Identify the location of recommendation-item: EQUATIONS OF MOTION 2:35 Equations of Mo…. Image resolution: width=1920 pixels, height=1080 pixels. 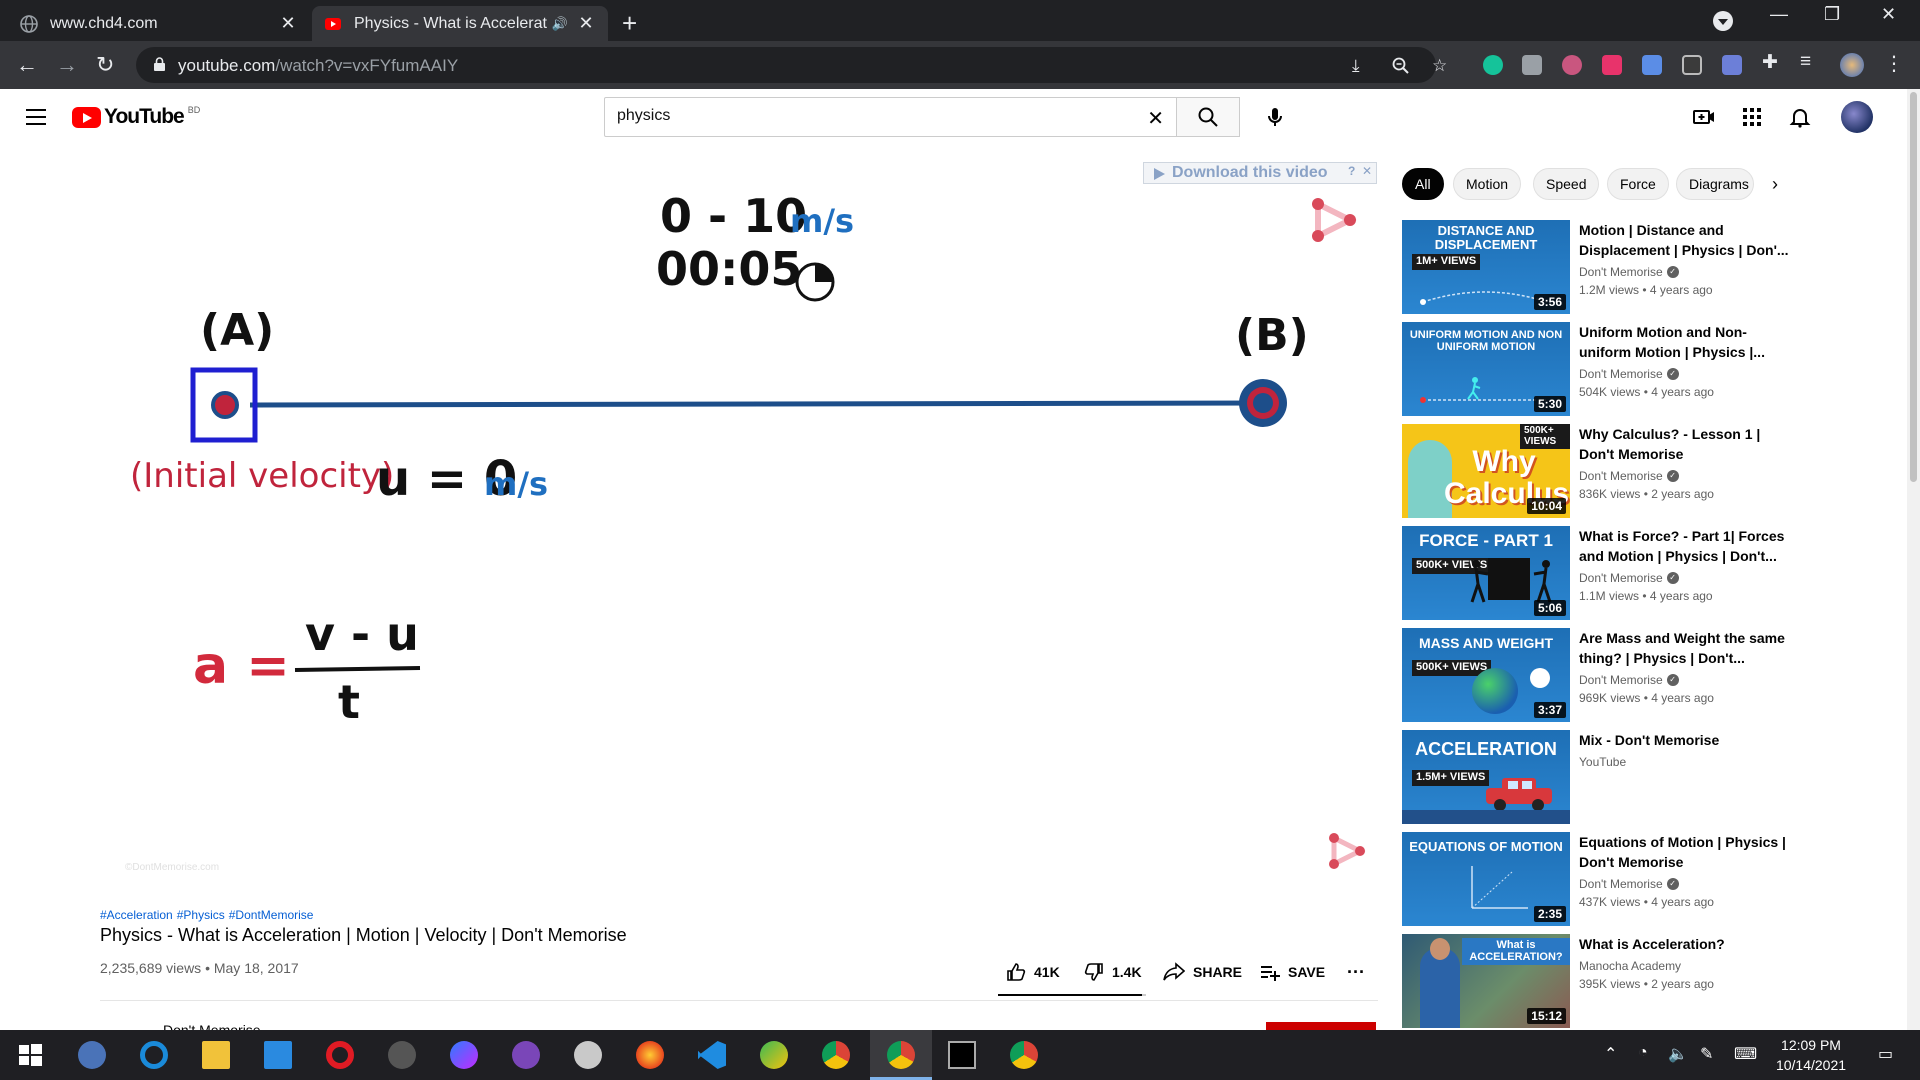
(1654, 880).